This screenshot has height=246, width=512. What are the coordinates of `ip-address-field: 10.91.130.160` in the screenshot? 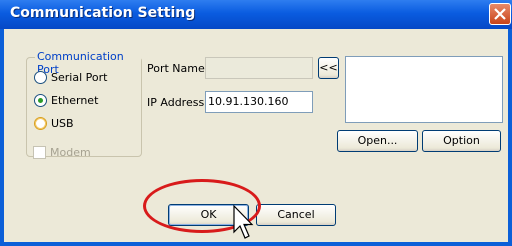 It's located at (259, 102).